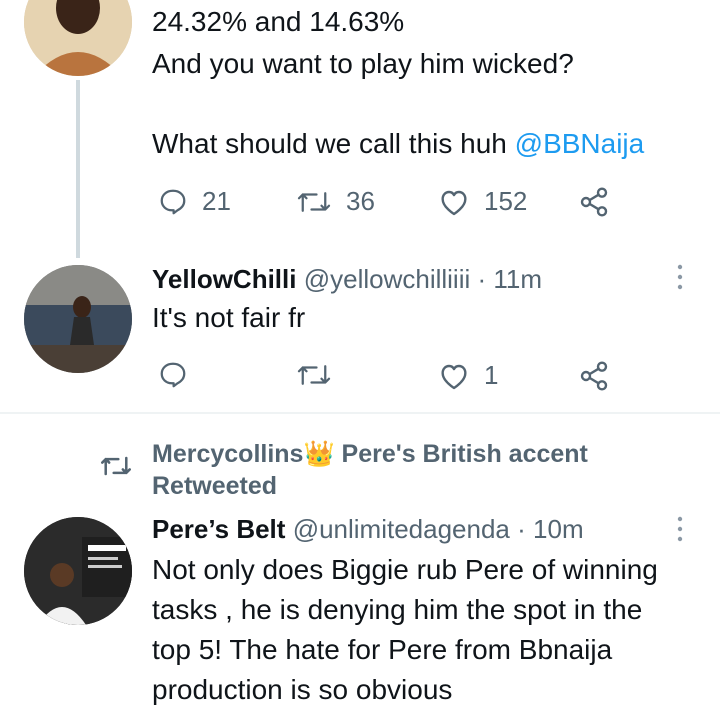 The height and width of the screenshot is (720, 720). I want to click on like-count: 152, so click(506, 201).